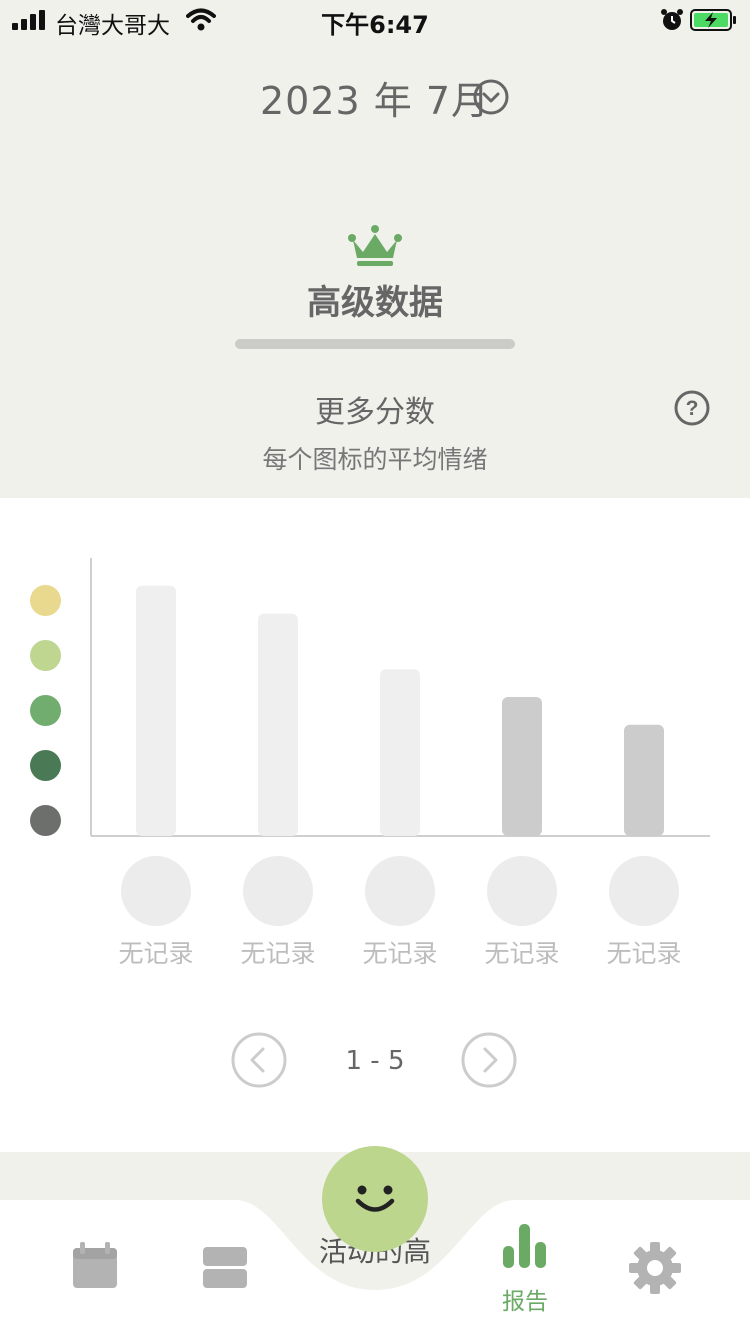 The height and width of the screenshot is (1334, 750). I want to click on tab-report-label: 报告, so click(525, 1299).